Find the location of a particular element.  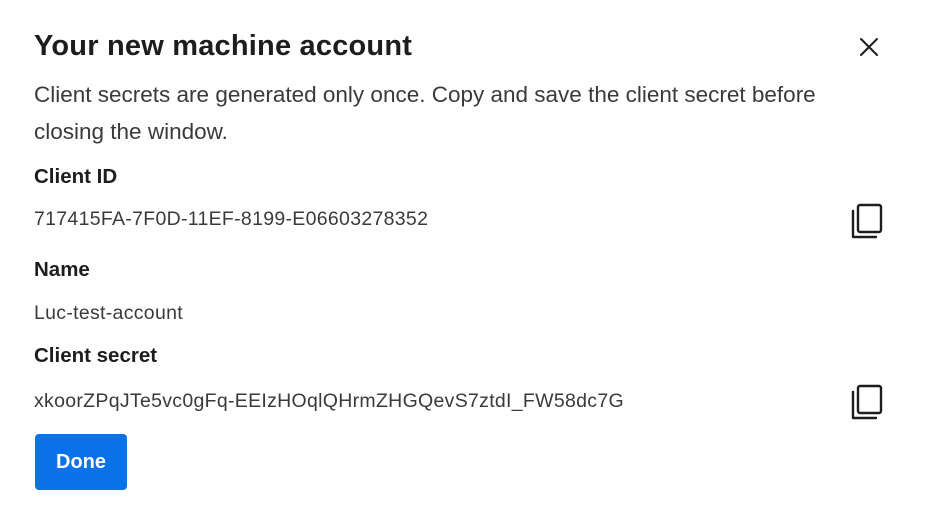

client-secret-label: Client secret is located at coordinates (96, 355).